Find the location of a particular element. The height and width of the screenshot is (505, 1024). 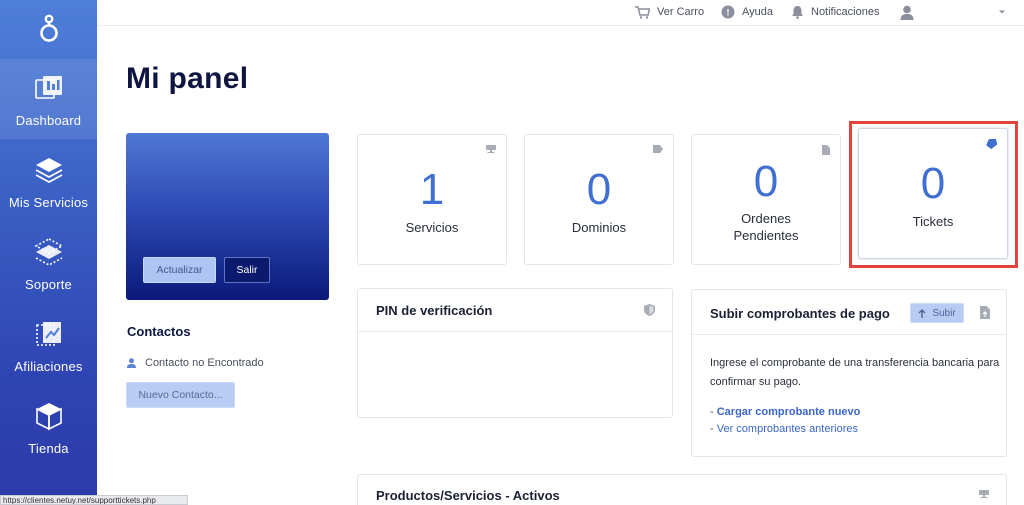

stat-label: Ordenes Pendientes is located at coordinates (766, 227).